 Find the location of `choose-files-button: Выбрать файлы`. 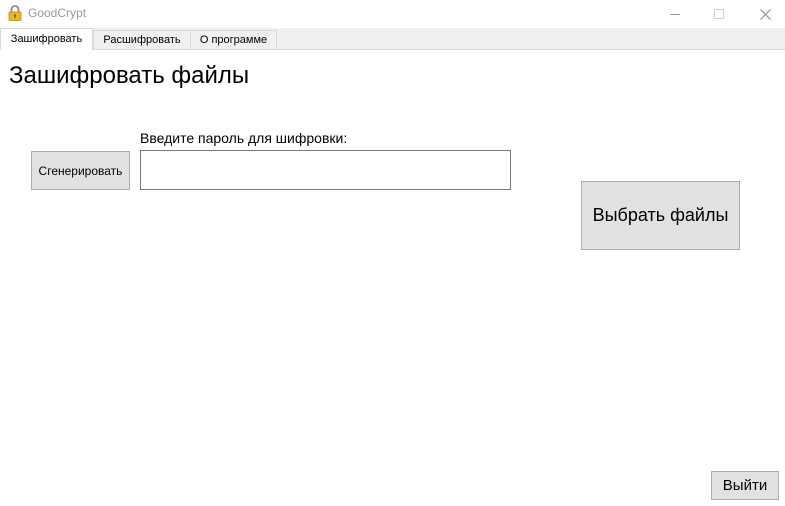

choose-files-button: Выбрать файлы is located at coordinates (660, 215).